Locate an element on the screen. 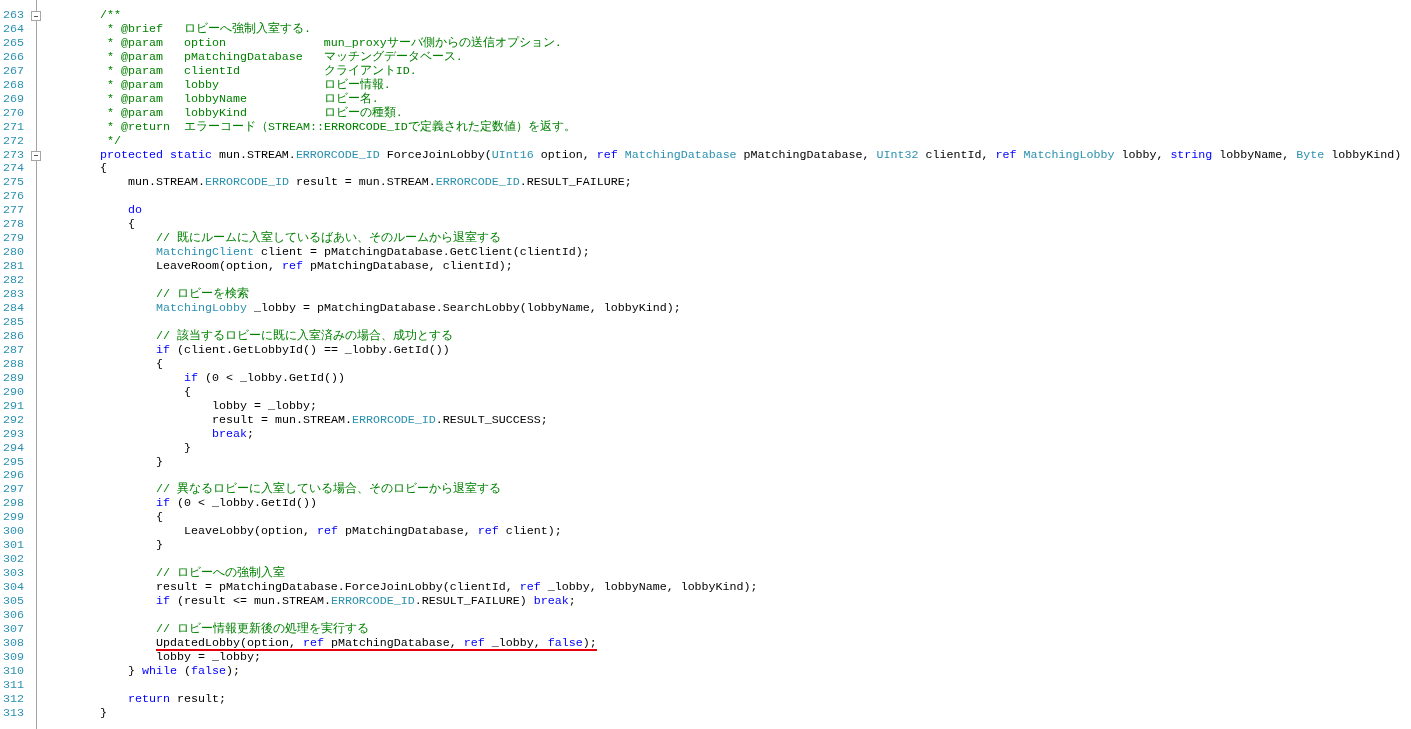 This screenshot has height=729, width=1411. line-number: 283 is located at coordinates (13, 295).